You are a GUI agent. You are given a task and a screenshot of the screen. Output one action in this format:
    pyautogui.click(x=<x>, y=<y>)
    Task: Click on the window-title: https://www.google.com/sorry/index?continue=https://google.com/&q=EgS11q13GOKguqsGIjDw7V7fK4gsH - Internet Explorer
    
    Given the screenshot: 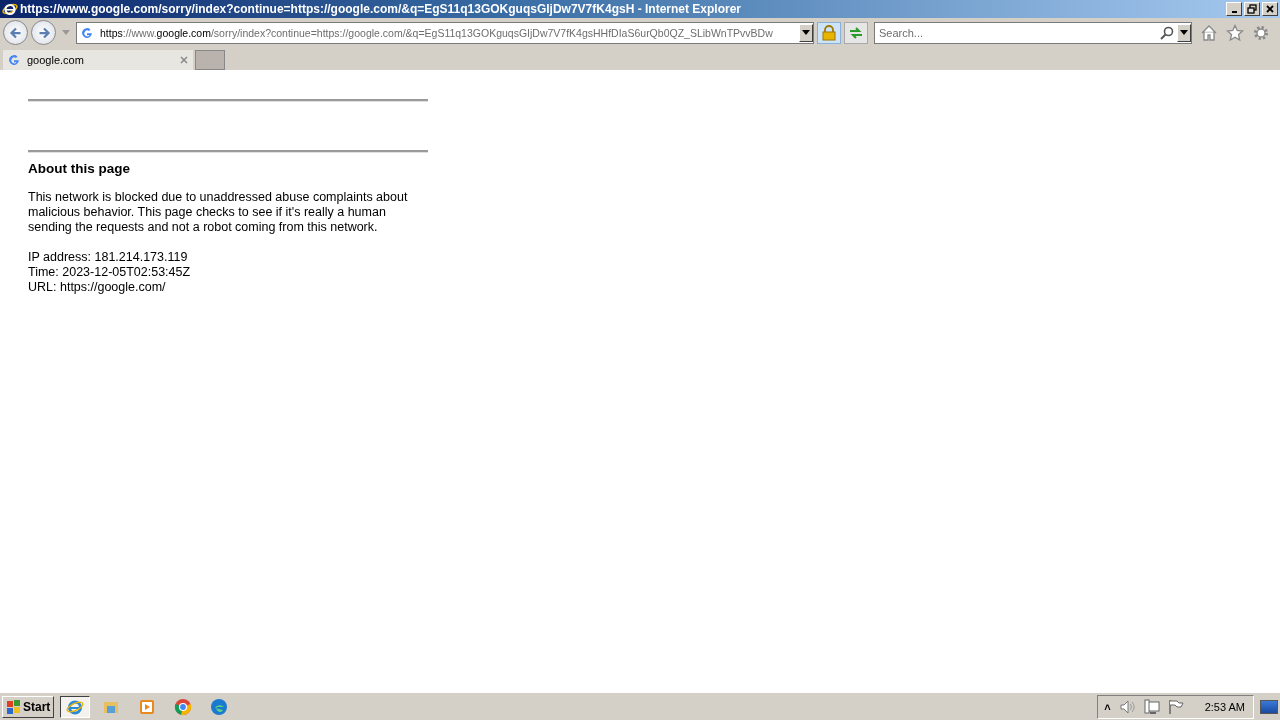 What is the action you would take?
    pyautogui.click(x=380, y=9)
    